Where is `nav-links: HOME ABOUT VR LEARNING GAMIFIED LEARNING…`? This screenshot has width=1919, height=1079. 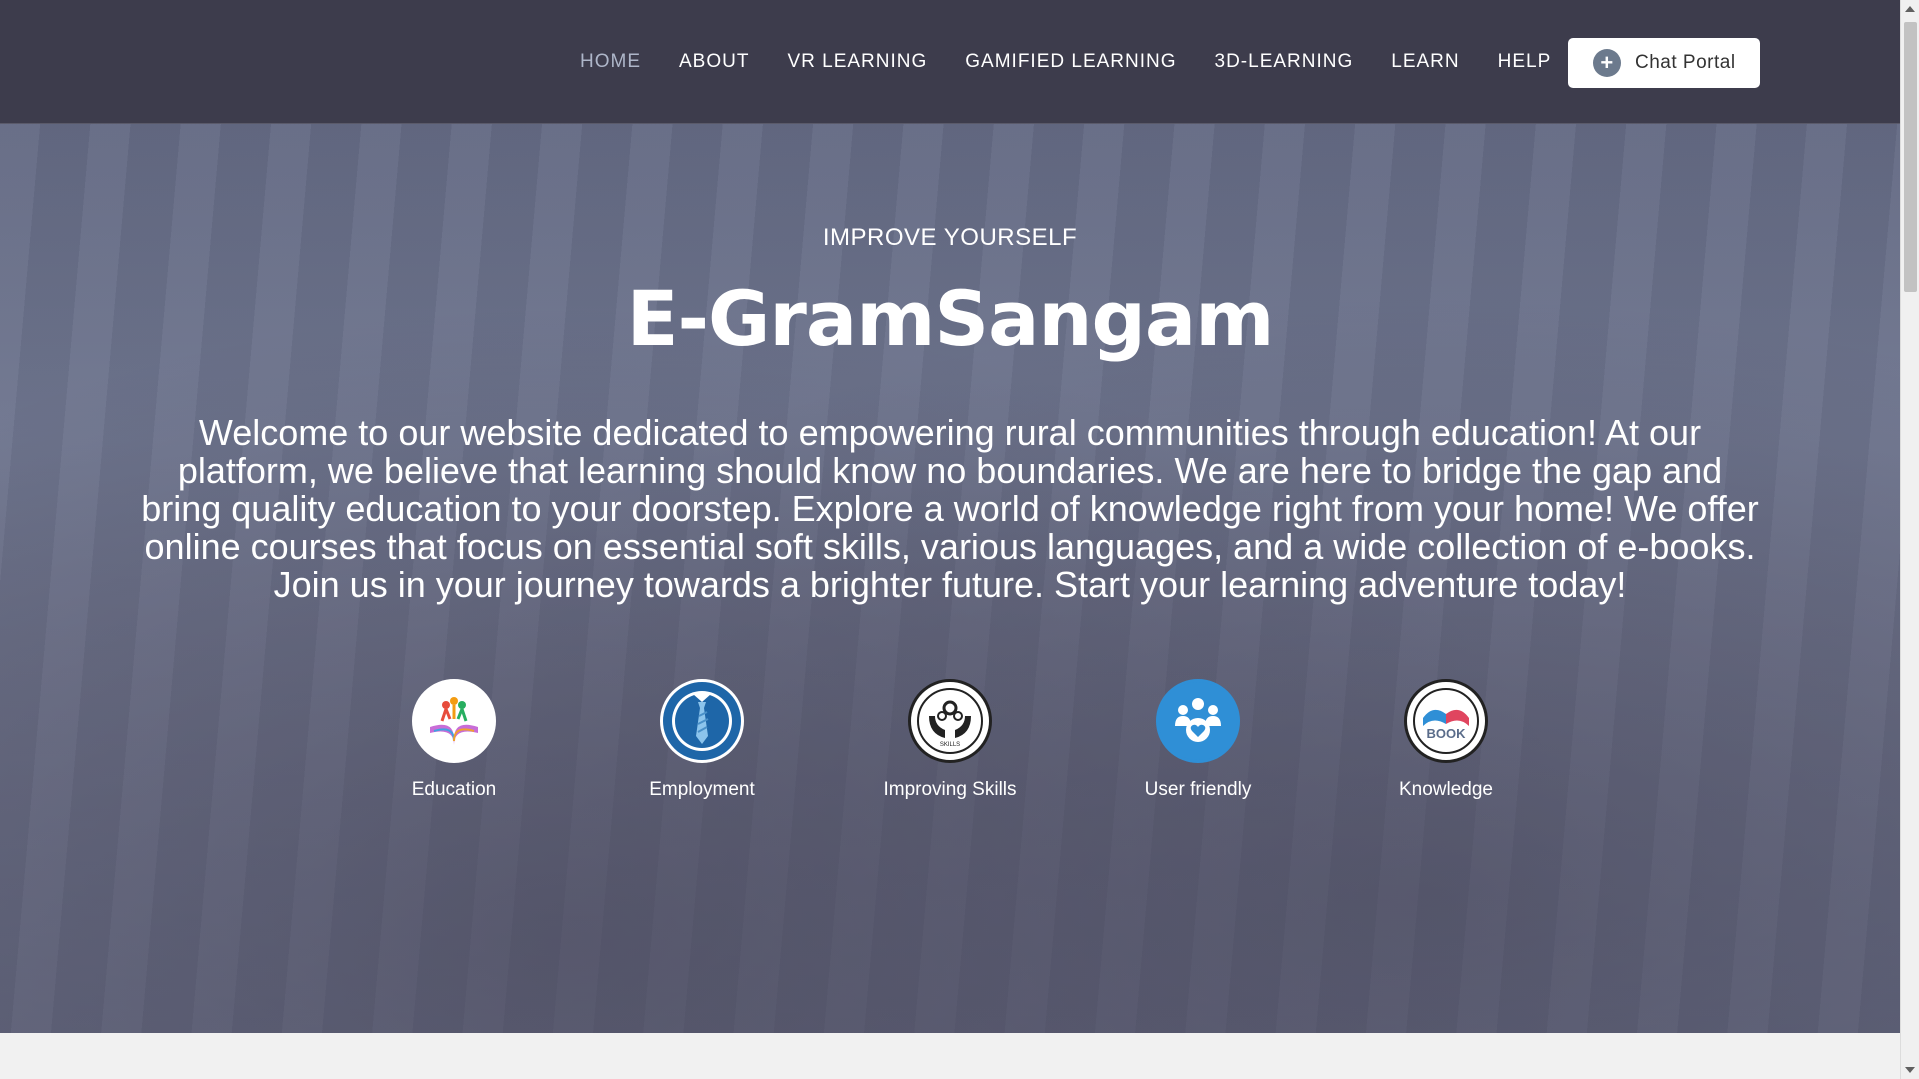
nav-links: HOME ABOUT VR LEARNING GAMIFIED LEARNING… is located at coordinates (1084, 62).